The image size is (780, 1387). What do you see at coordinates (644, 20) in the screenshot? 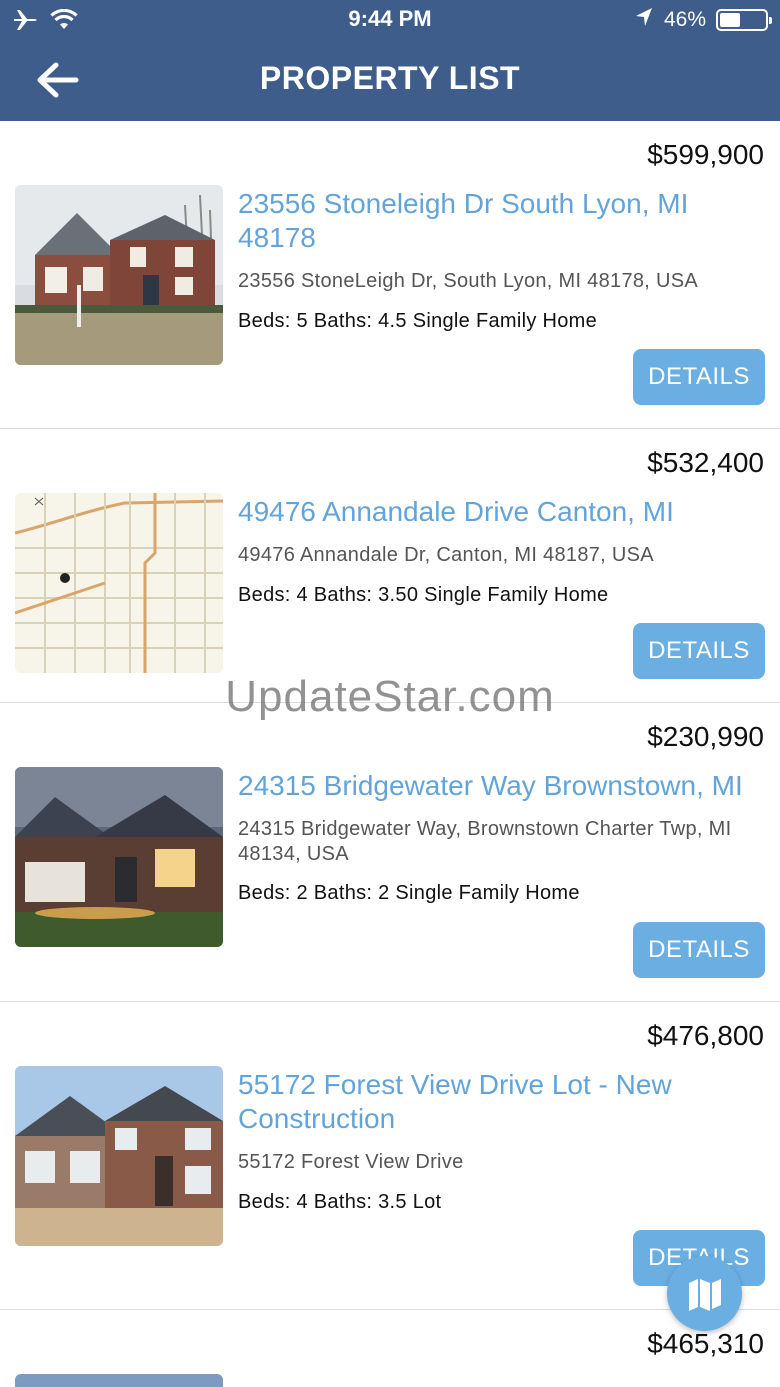
I see `location-arrow-icon` at bounding box center [644, 20].